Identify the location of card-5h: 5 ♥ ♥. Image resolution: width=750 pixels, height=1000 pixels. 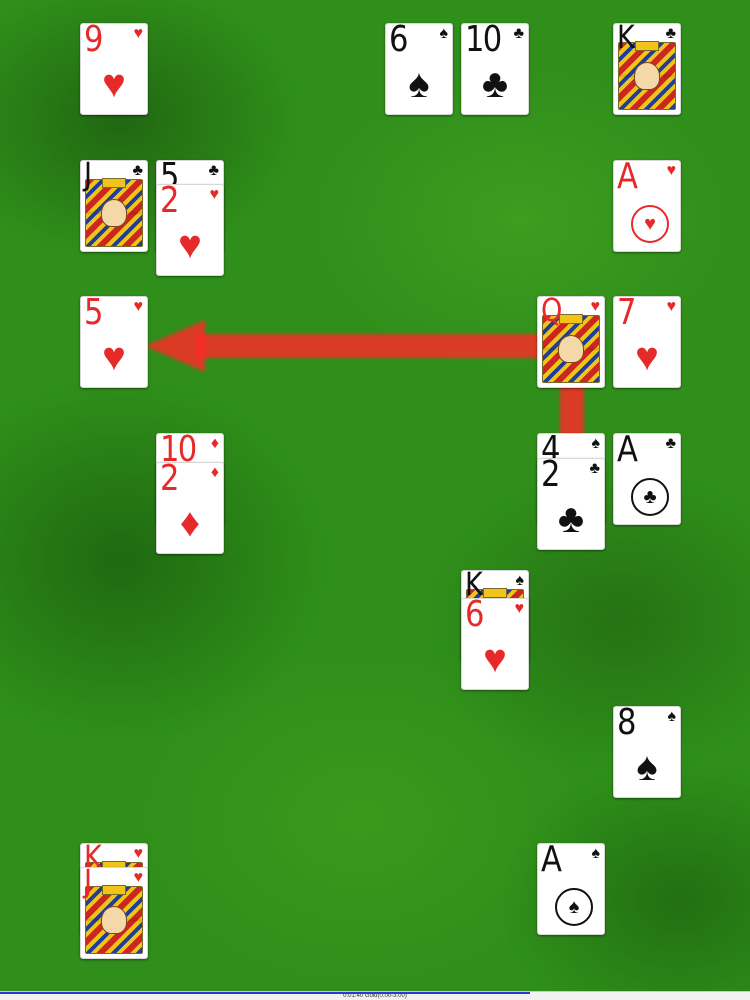
(114, 342).